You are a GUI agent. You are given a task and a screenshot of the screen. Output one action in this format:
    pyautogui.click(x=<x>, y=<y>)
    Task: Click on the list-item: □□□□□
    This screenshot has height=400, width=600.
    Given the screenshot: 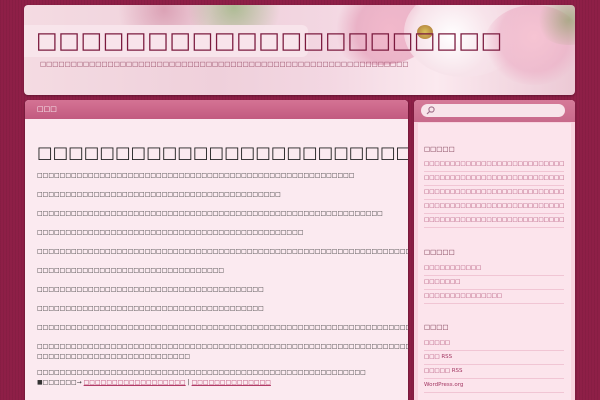 What is the action you would take?
    pyautogui.click(x=494, y=344)
    